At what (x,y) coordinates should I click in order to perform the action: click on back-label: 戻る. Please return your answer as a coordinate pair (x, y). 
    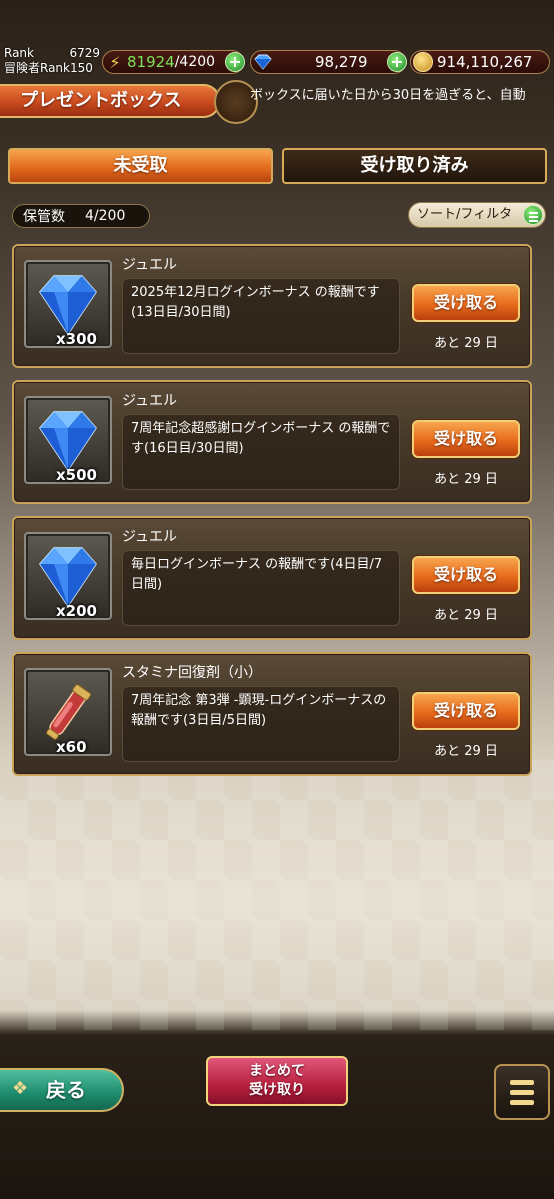
    Looking at the image, I should click on (66, 1090).